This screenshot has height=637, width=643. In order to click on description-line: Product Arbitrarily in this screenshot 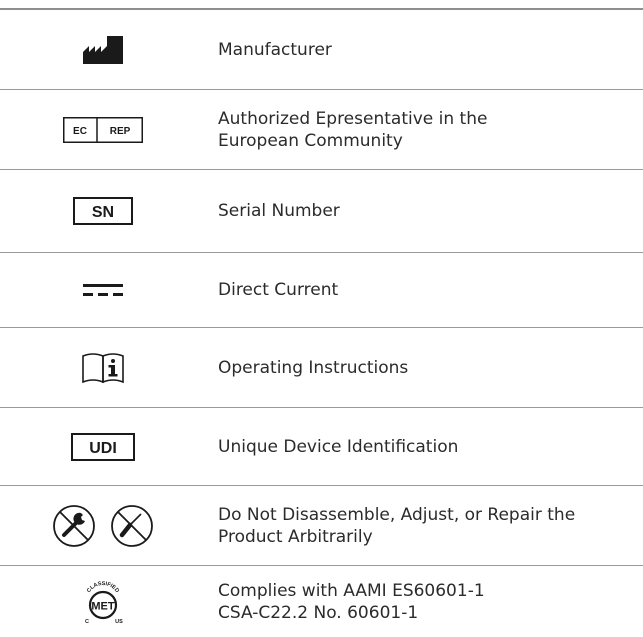, I will do `click(295, 536)`.